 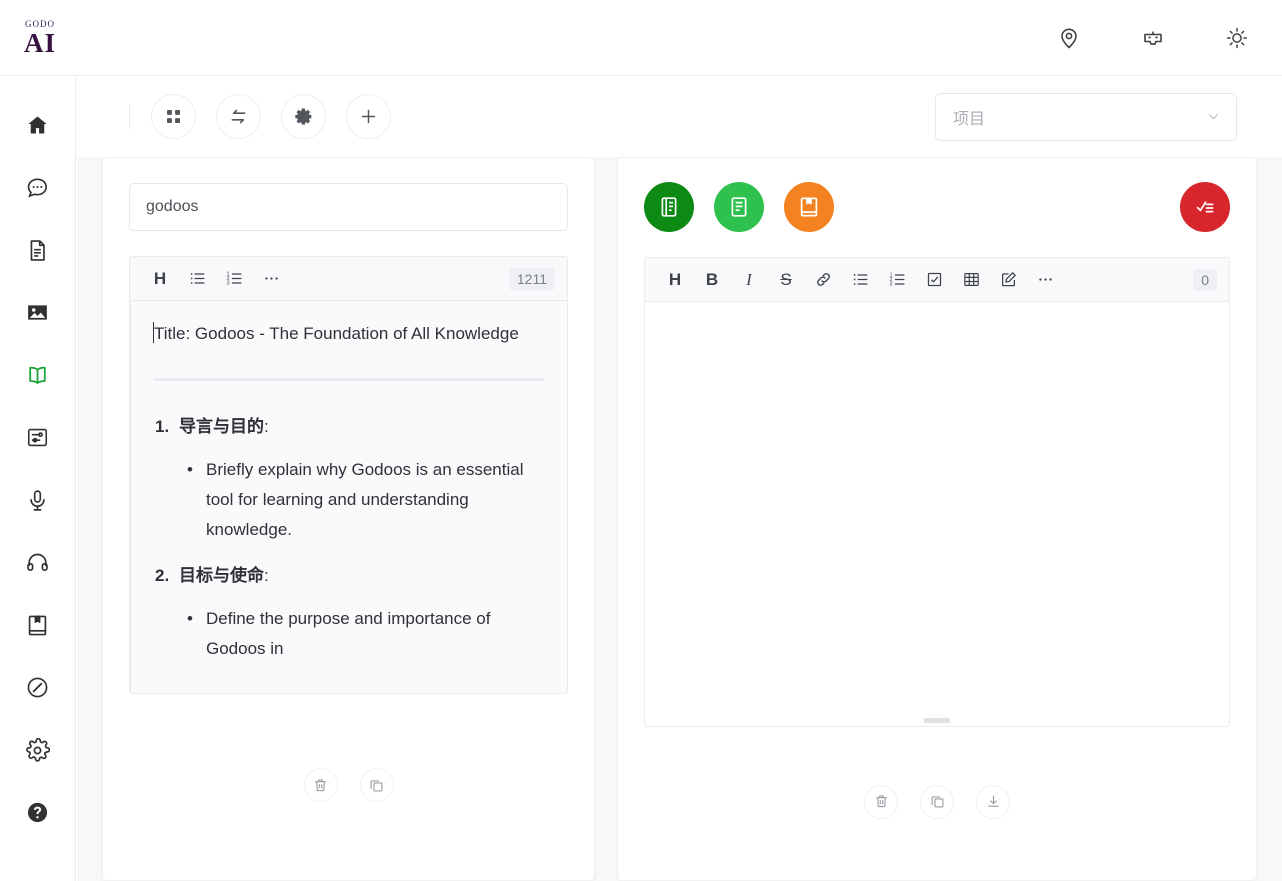 What do you see at coordinates (348, 207) in the screenshot?
I see `document-name-input` at bounding box center [348, 207].